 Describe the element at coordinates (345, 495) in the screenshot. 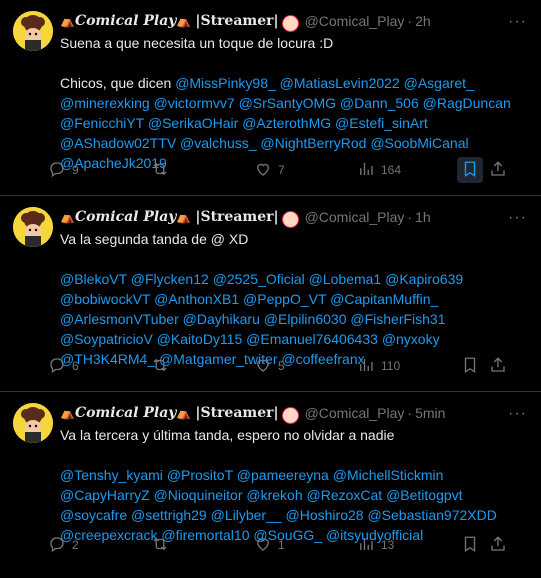

I see `mention-link: @RezoxCat` at that location.